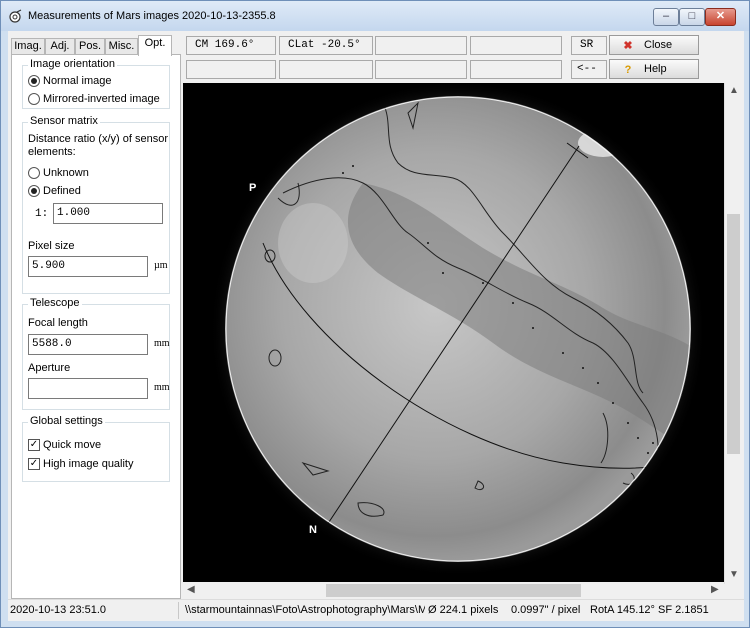 The image size is (750, 628). I want to click on aperture-label: Aperture, so click(49, 368).